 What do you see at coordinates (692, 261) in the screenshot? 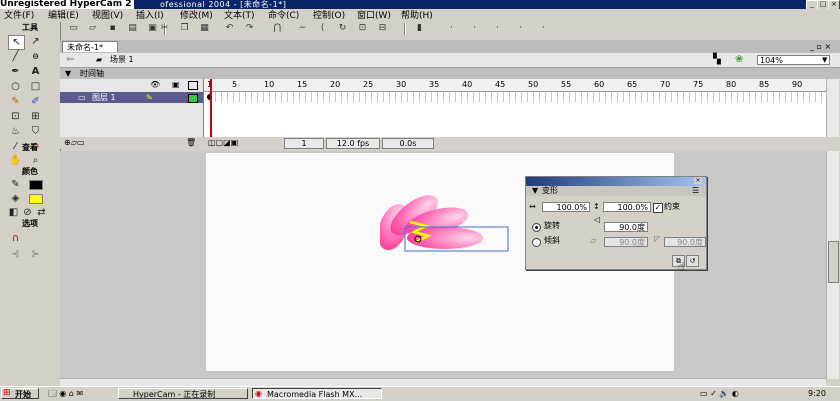
I see `reset-transform-button: ↺` at bounding box center [692, 261].